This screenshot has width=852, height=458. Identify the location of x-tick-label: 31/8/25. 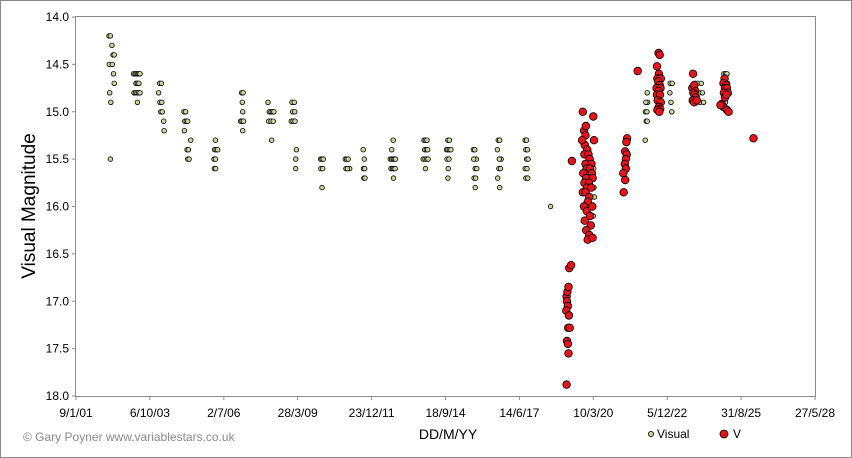
(741, 413).